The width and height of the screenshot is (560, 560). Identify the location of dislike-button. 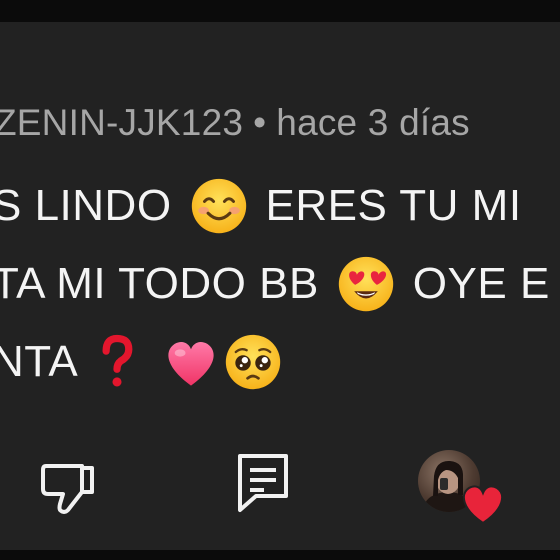
(68, 488).